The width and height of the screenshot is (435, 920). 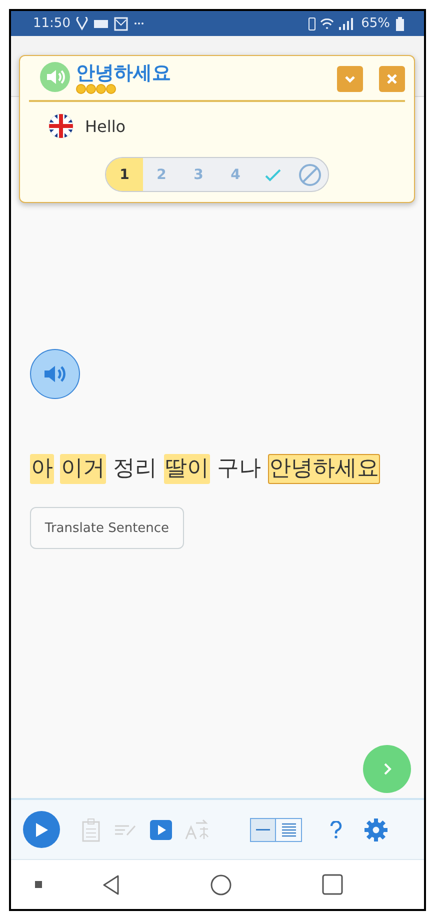 I want to click on view-mode-button, so click(x=263, y=829).